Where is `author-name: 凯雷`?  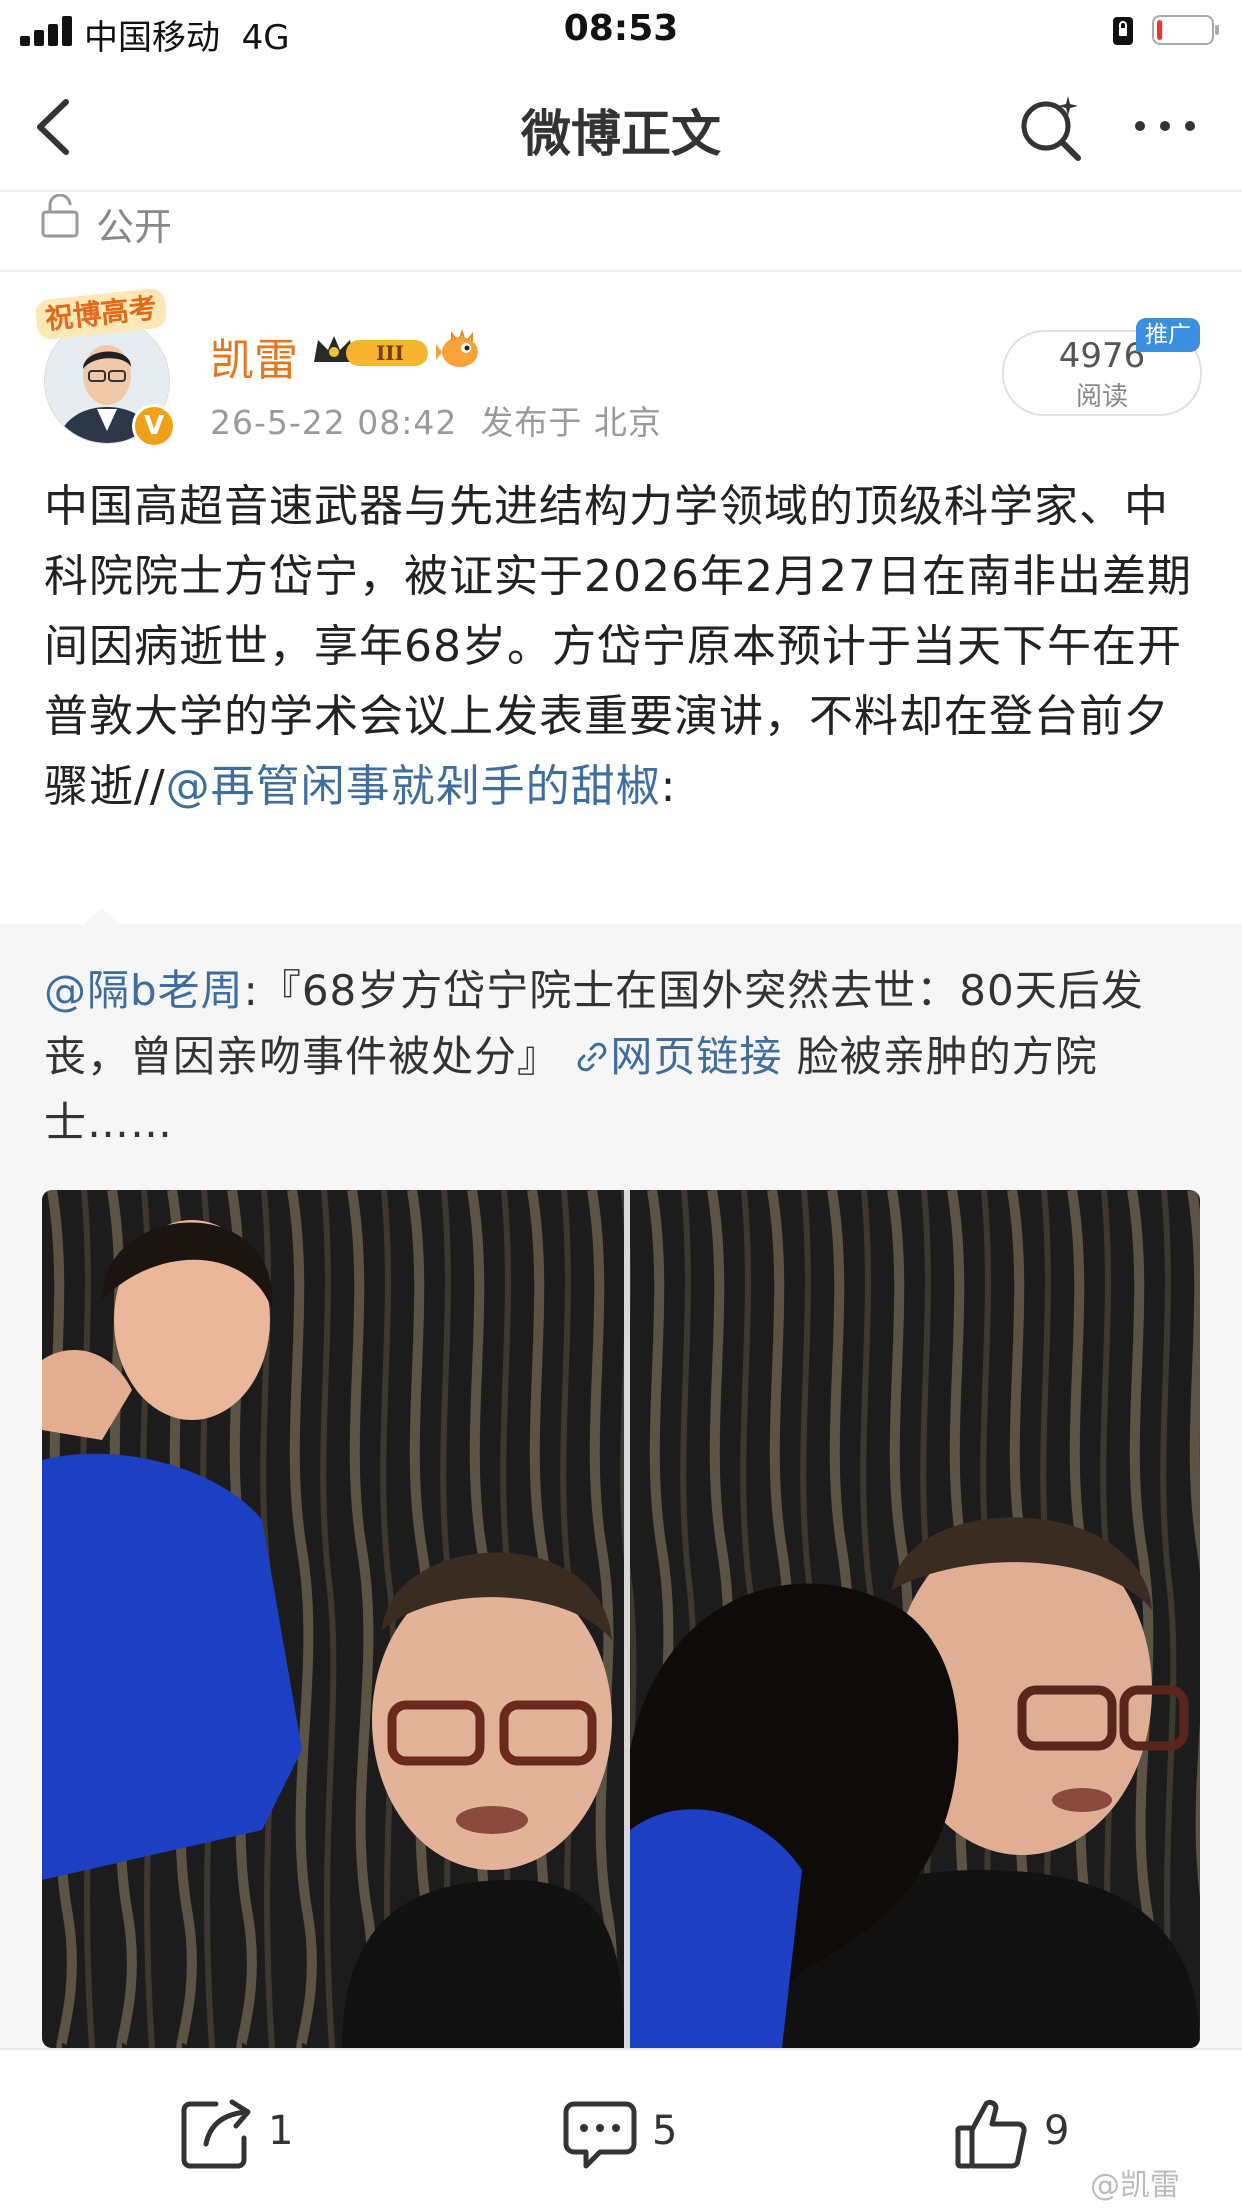 author-name: 凯雷 is located at coordinates (254, 356).